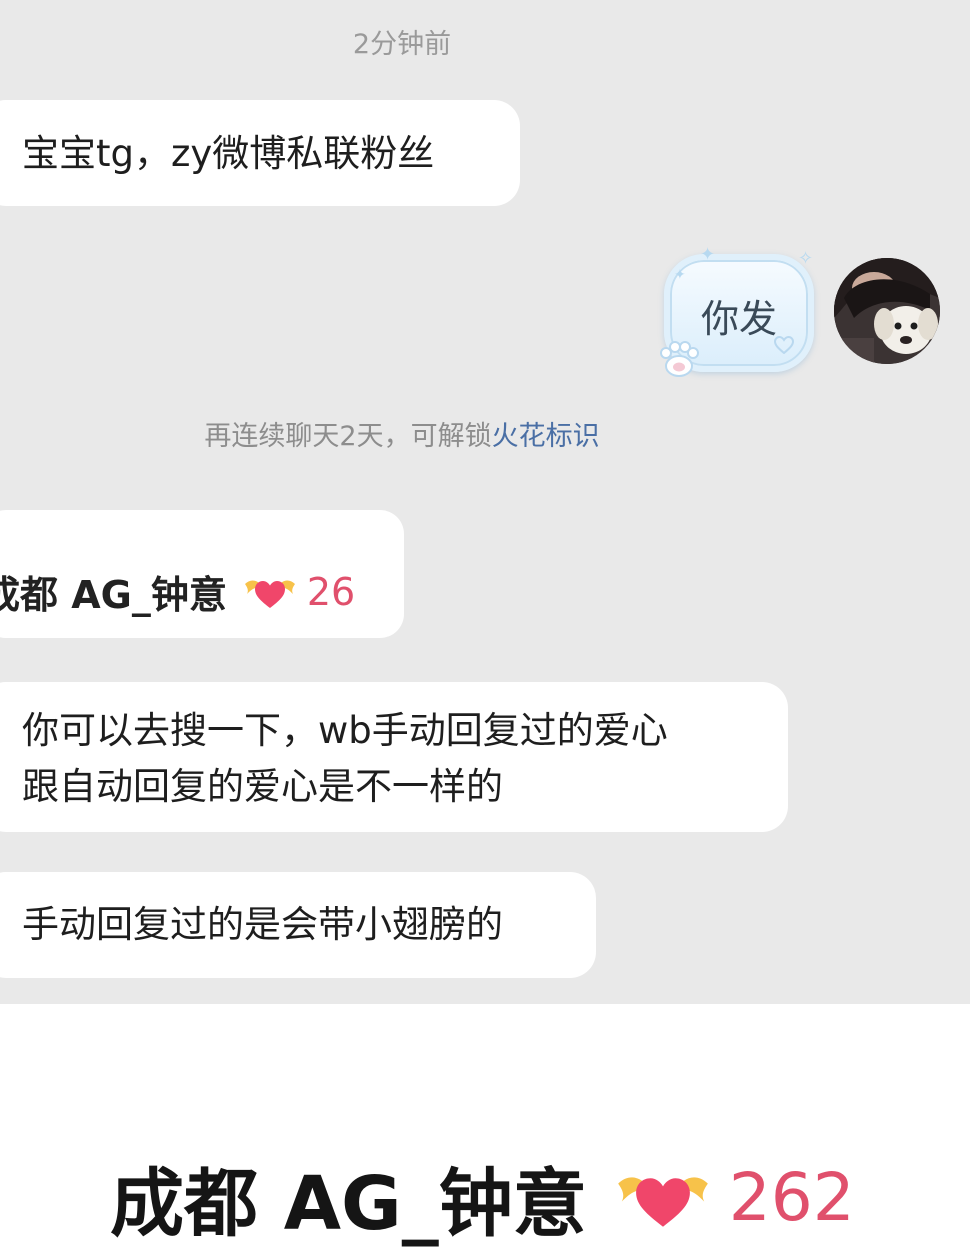 Image resolution: width=970 pixels, height=1252 pixels. What do you see at coordinates (298, 925) in the screenshot?
I see `incoming-message-bubble: 手动回复过的是会带小翅膀的` at bounding box center [298, 925].